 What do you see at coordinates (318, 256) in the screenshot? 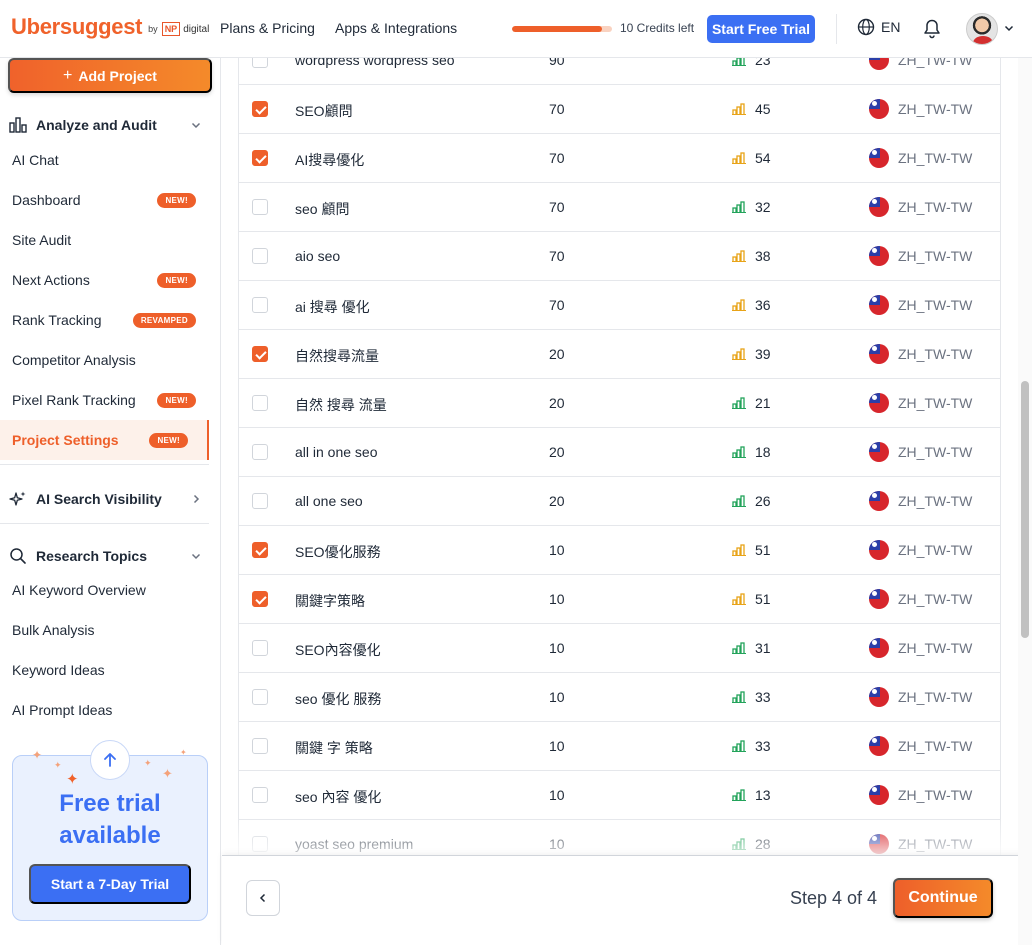
I see `keyword-cell: aio seo` at bounding box center [318, 256].